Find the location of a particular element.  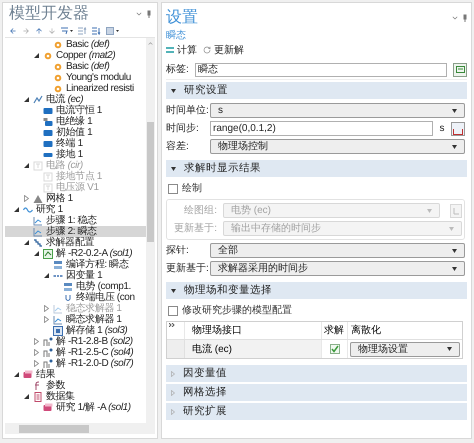

dropdown: 物理场控制 is located at coordinates (337, 146).